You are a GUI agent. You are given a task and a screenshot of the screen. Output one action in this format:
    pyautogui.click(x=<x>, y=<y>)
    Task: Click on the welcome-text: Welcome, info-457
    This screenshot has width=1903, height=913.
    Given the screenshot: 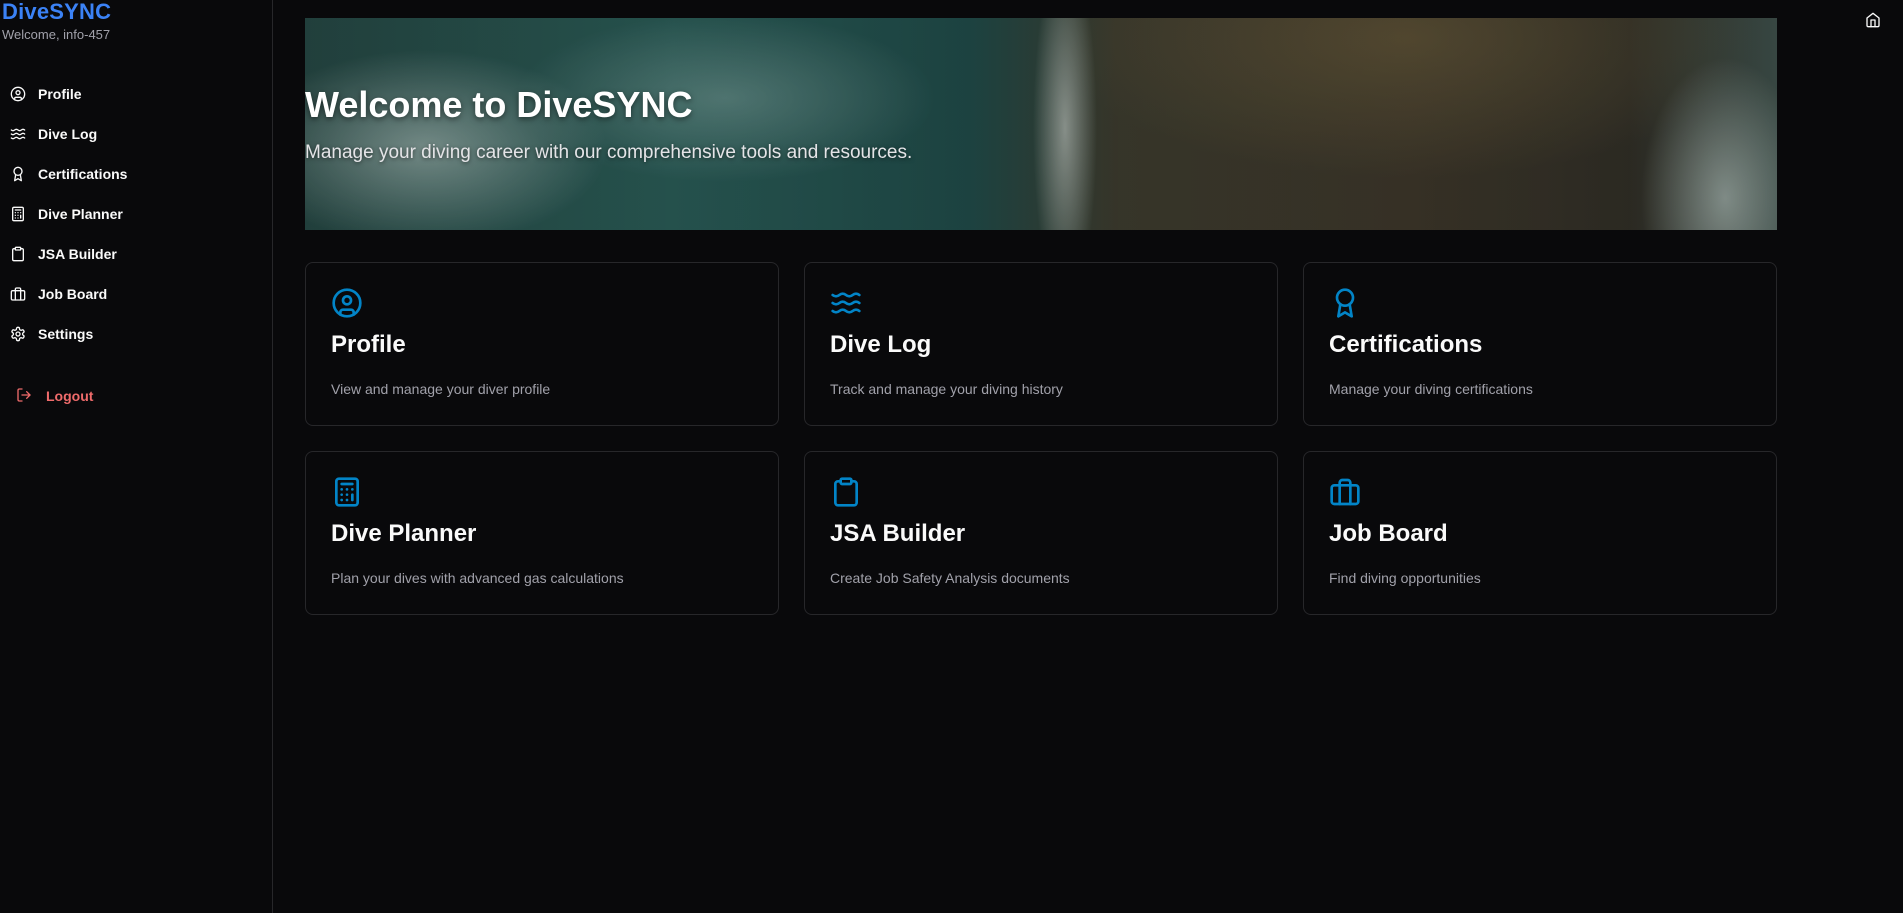 What is the action you would take?
    pyautogui.click(x=56, y=34)
    